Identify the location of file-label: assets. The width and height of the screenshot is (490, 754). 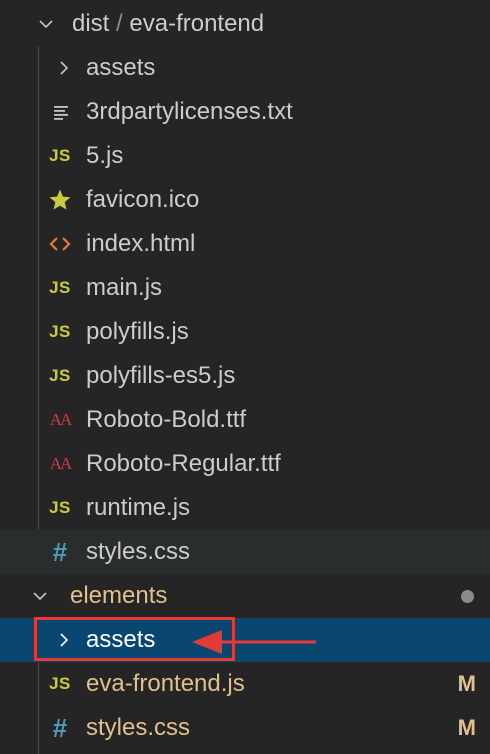
(121, 67).